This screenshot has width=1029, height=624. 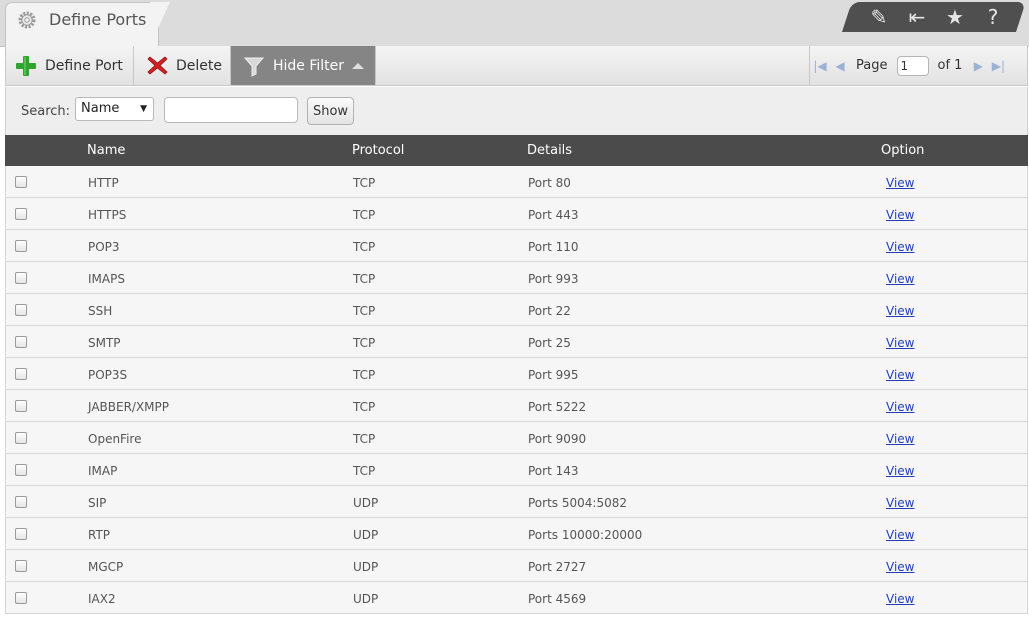 I want to click on table-row: IAX2 UDP Port 4569 View, so click(x=516, y=598).